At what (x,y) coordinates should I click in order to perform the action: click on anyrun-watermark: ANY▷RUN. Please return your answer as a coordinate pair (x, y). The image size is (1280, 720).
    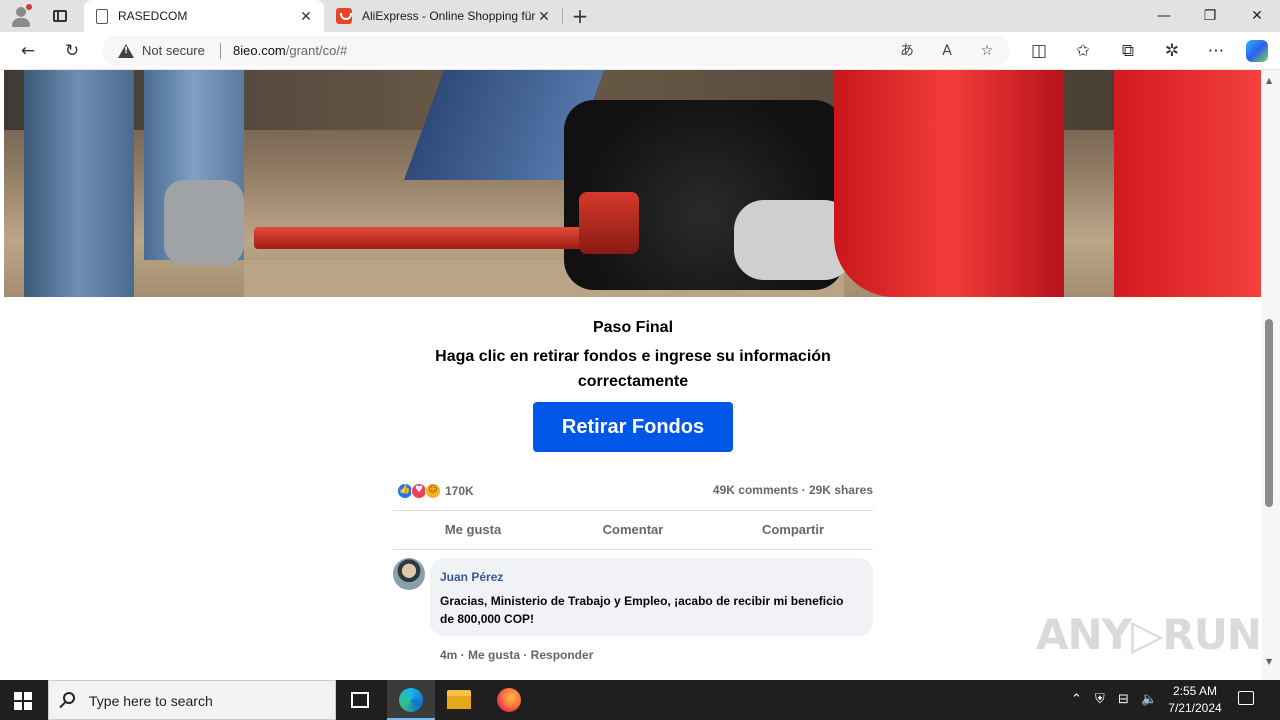
    Looking at the image, I should click on (1149, 634).